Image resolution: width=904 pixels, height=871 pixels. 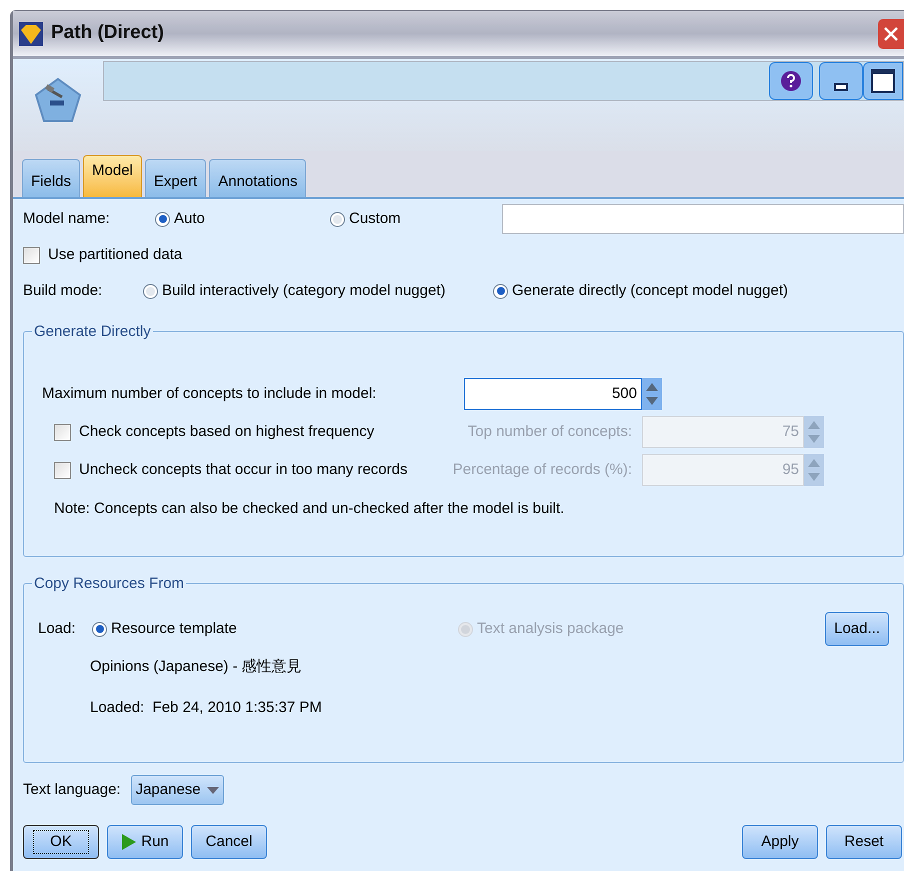 What do you see at coordinates (650, 290) in the screenshot?
I see `option-label: Generate directly (concept model nugget)` at bounding box center [650, 290].